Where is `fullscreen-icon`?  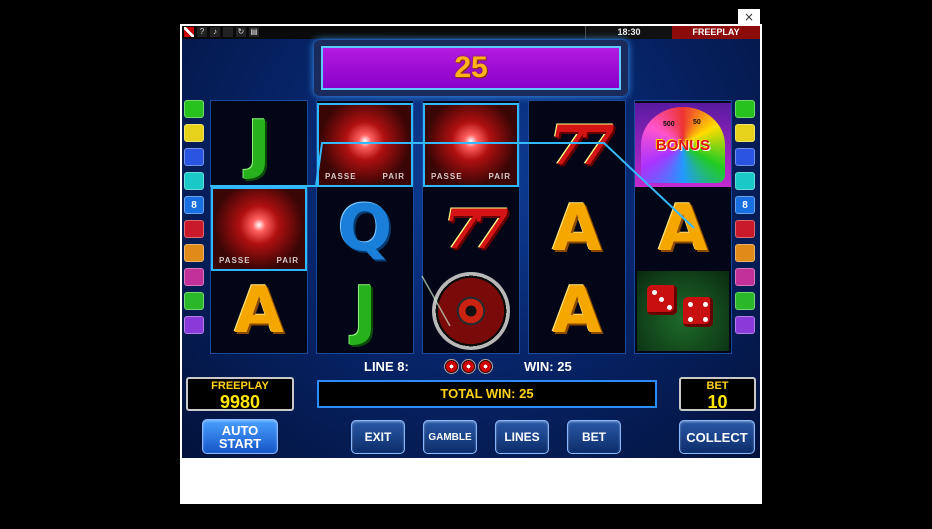 fullscreen-icon is located at coordinates (228, 32).